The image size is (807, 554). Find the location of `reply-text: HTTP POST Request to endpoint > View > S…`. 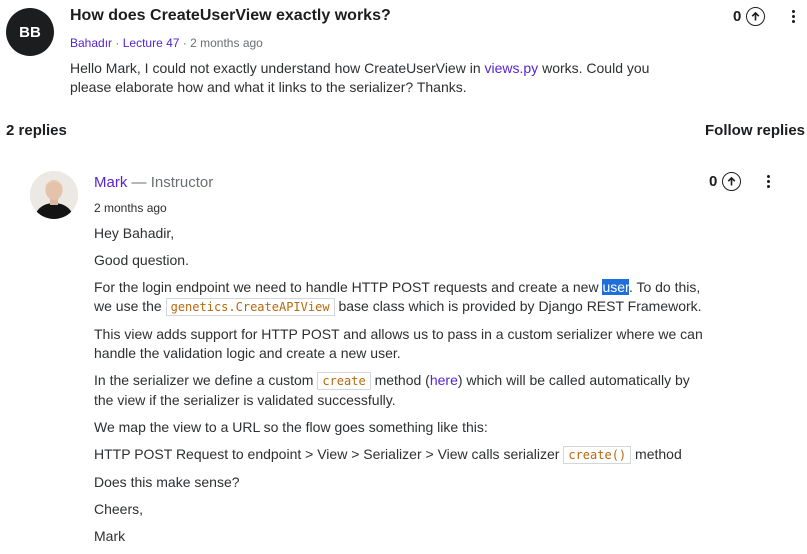

reply-text: HTTP POST Request to endpoint > View > S… is located at coordinates (329, 454).